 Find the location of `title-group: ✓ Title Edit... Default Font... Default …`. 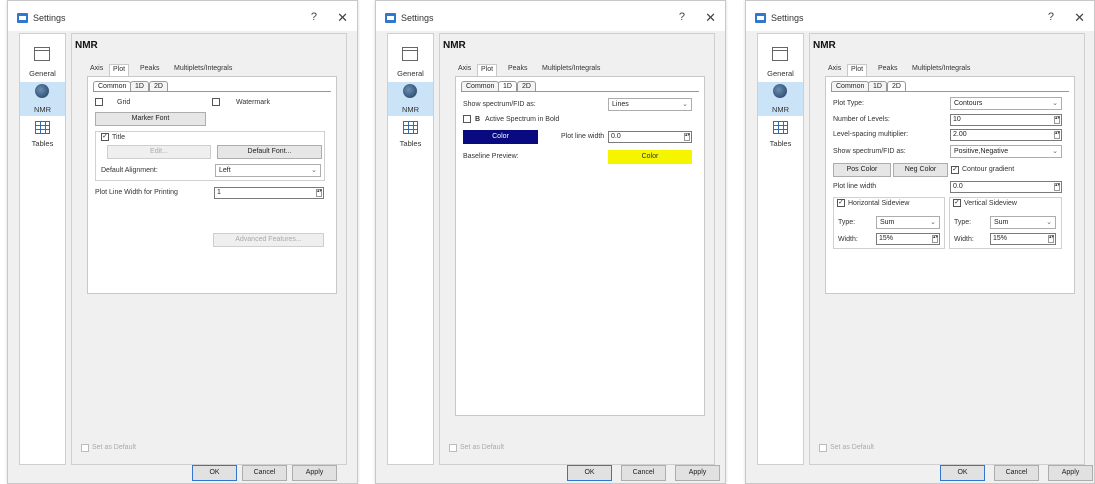

title-group: ✓ Title Edit... Default Font... Default … is located at coordinates (210, 156).